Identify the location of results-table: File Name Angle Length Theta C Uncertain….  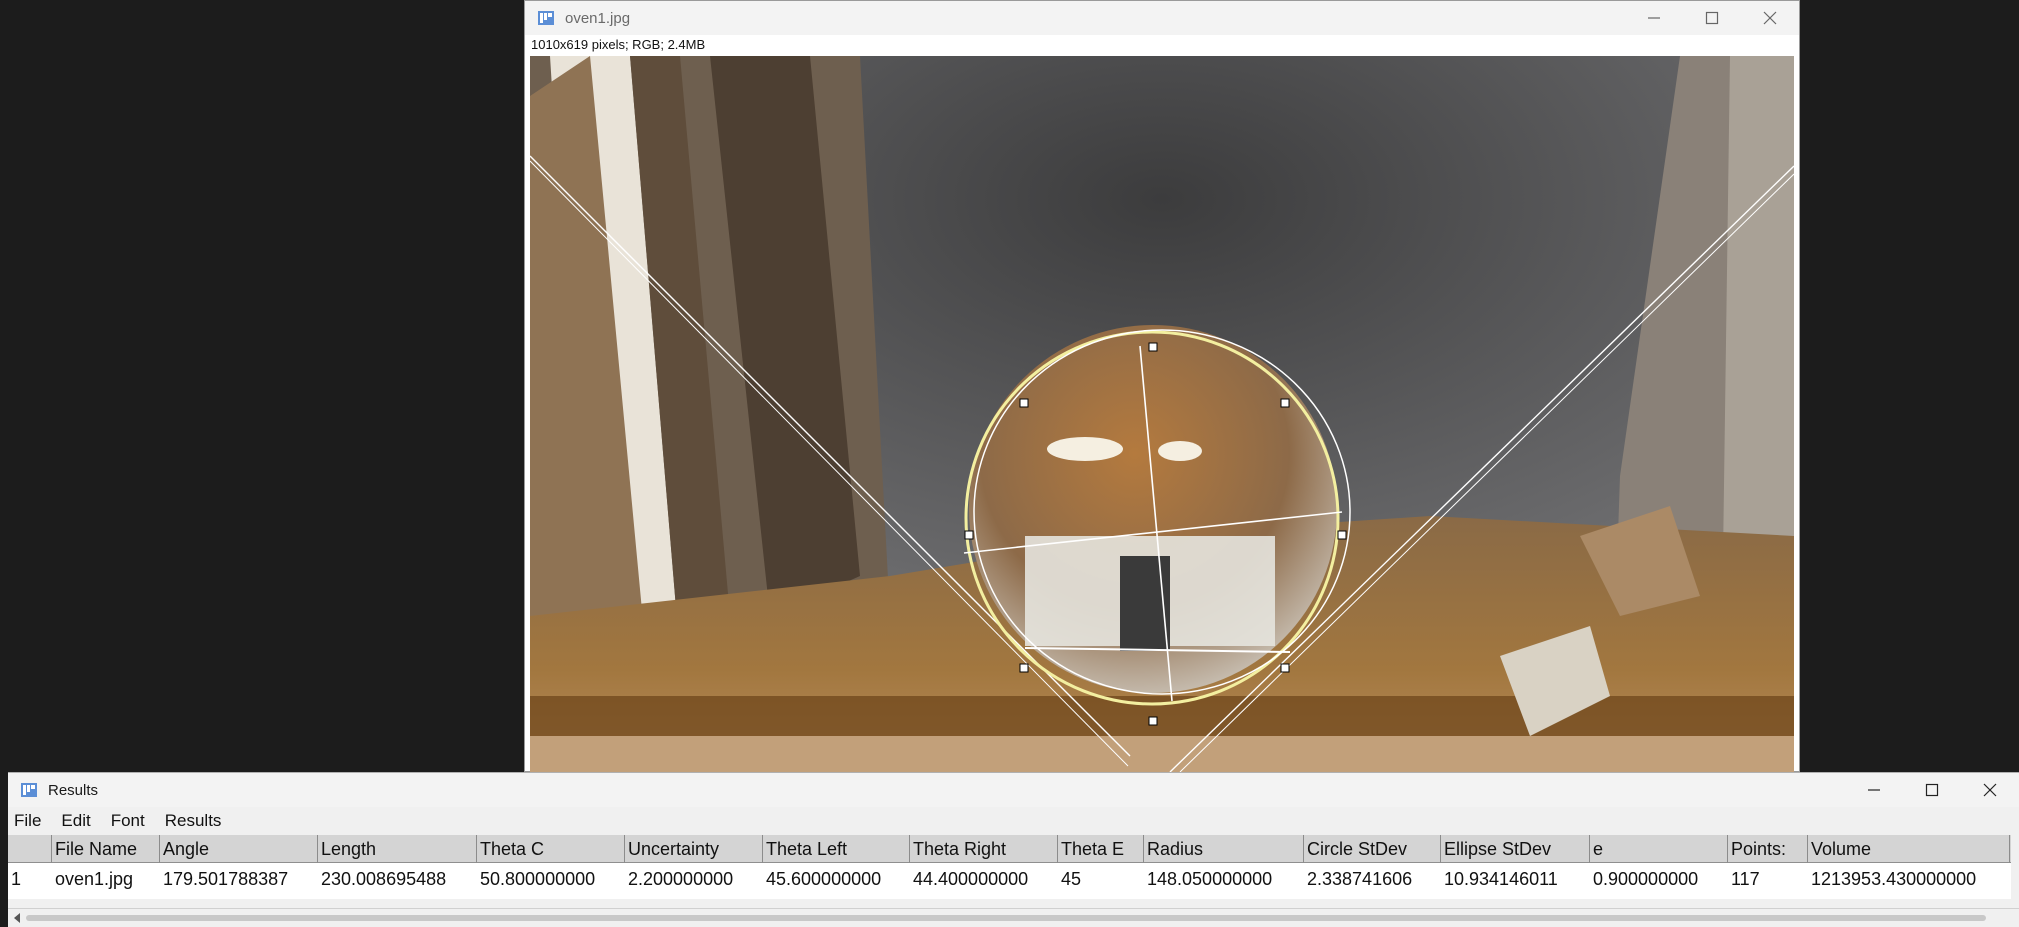
(1009, 867).